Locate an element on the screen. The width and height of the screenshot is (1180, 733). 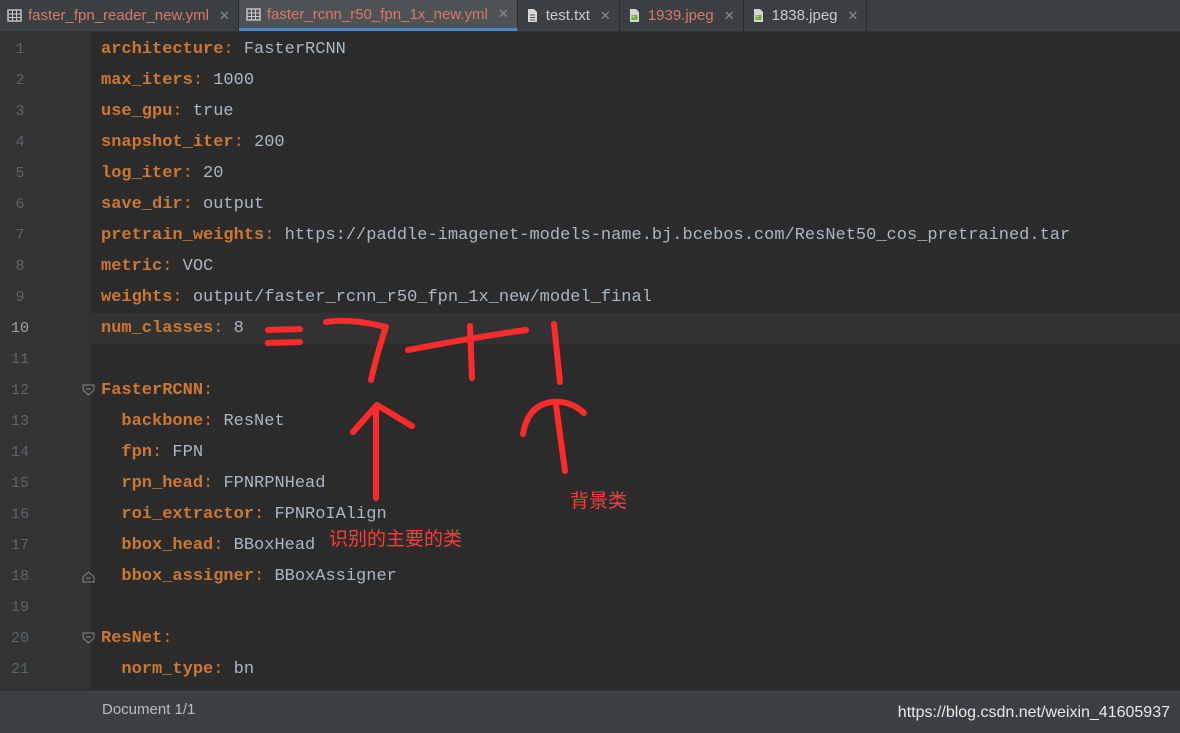
code-line: fpn: FPN is located at coordinates (635, 452).